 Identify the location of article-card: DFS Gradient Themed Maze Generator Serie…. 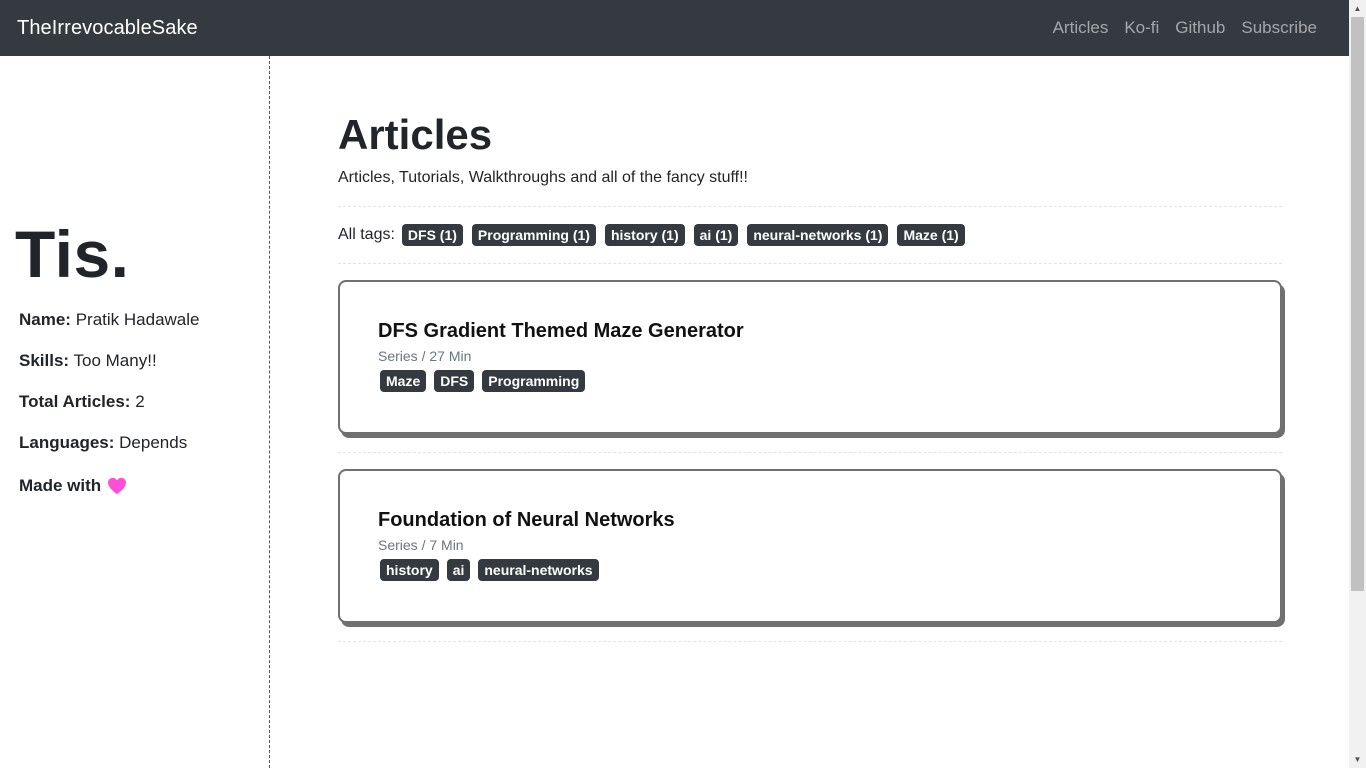
(810, 357).